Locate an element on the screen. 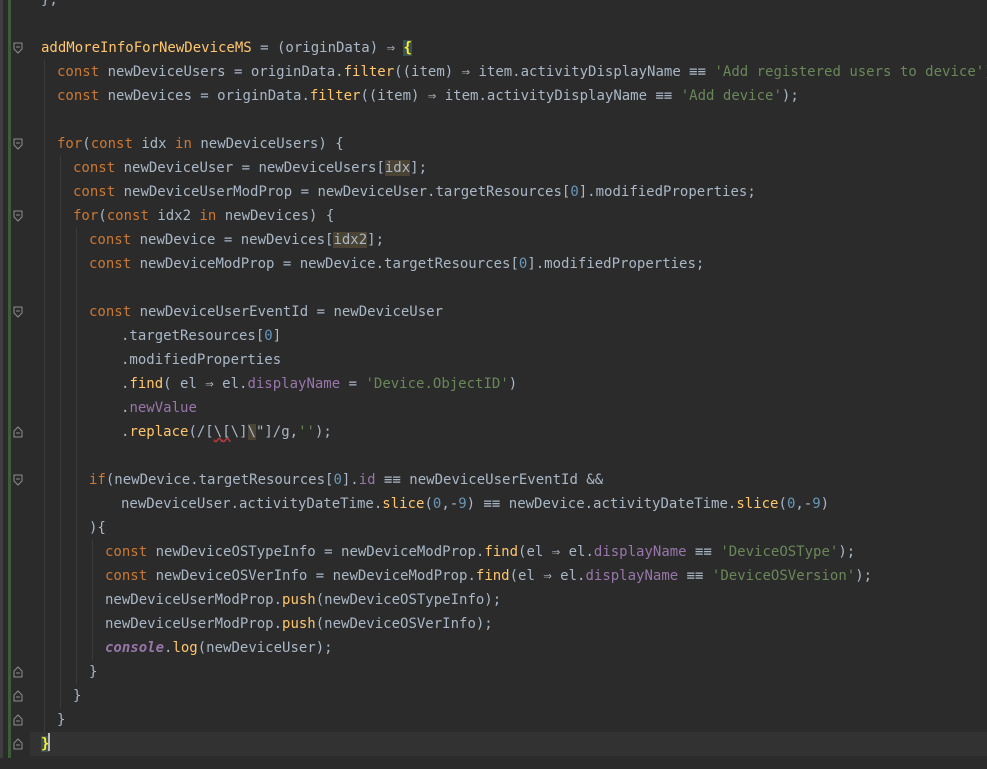  code-line: .replace(/[\[\]\"]/g,''); is located at coordinates (226, 432).